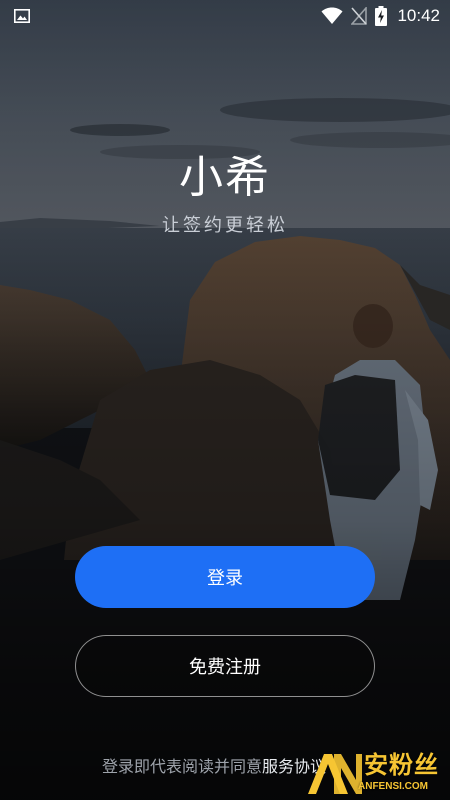 Image resolution: width=450 pixels, height=800 pixels. I want to click on status-time: 10:42, so click(418, 15).